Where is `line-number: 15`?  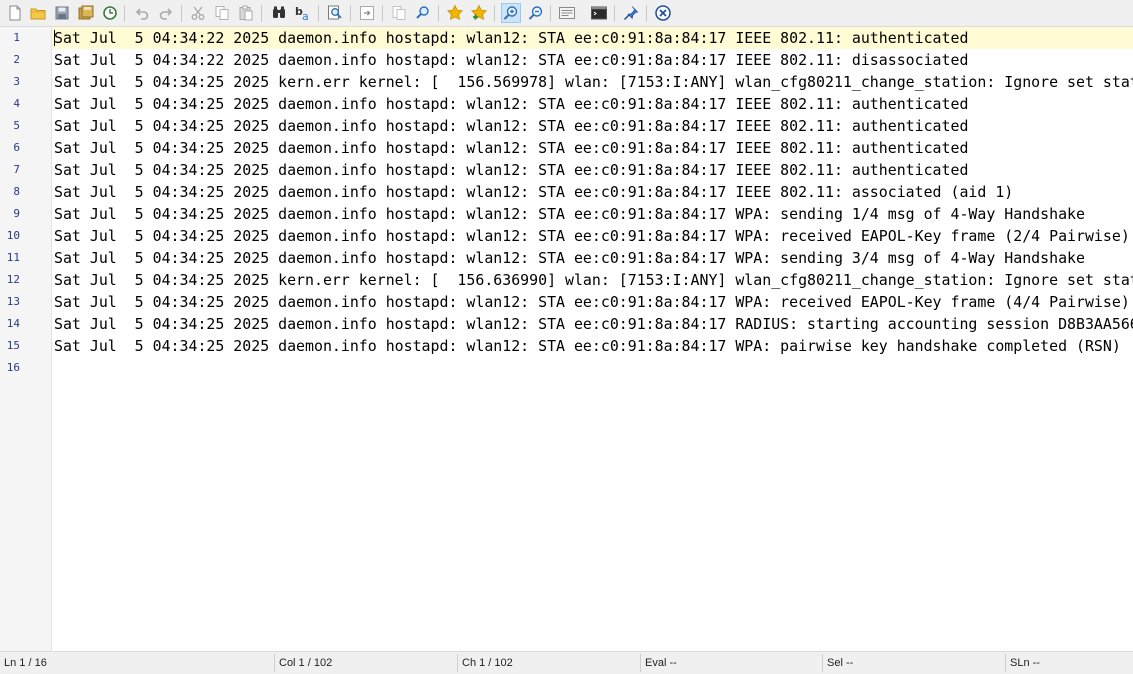 line-number: 15 is located at coordinates (13, 345).